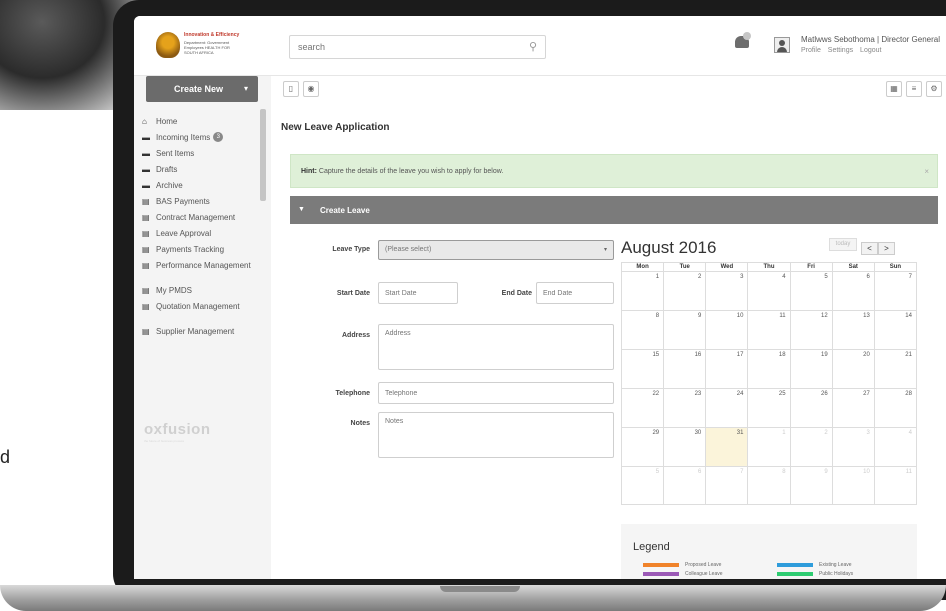  I want to click on search-input, so click(400, 47).